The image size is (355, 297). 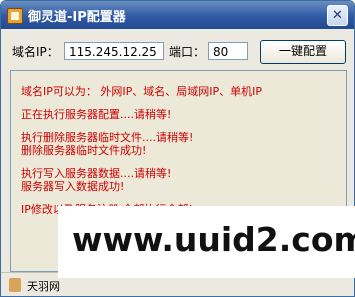 What do you see at coordinates (213, 239) in the screenshot?
I see `watermark-text: www.uuid2.com` at bounding box center [213, 239].